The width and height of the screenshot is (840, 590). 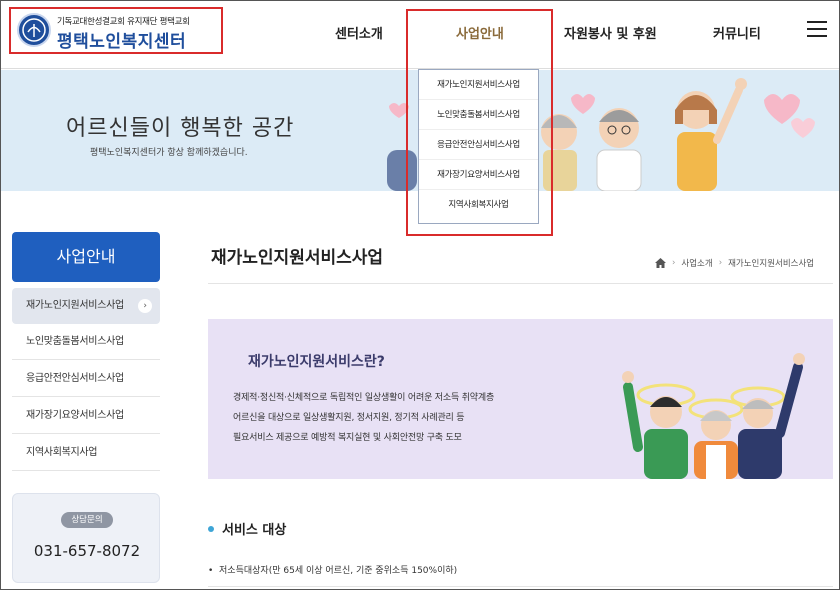 What do you see at coordinates (479, 122) in the screenshot?
I see `dropdown-highlight` at bounding box center [479, 122].